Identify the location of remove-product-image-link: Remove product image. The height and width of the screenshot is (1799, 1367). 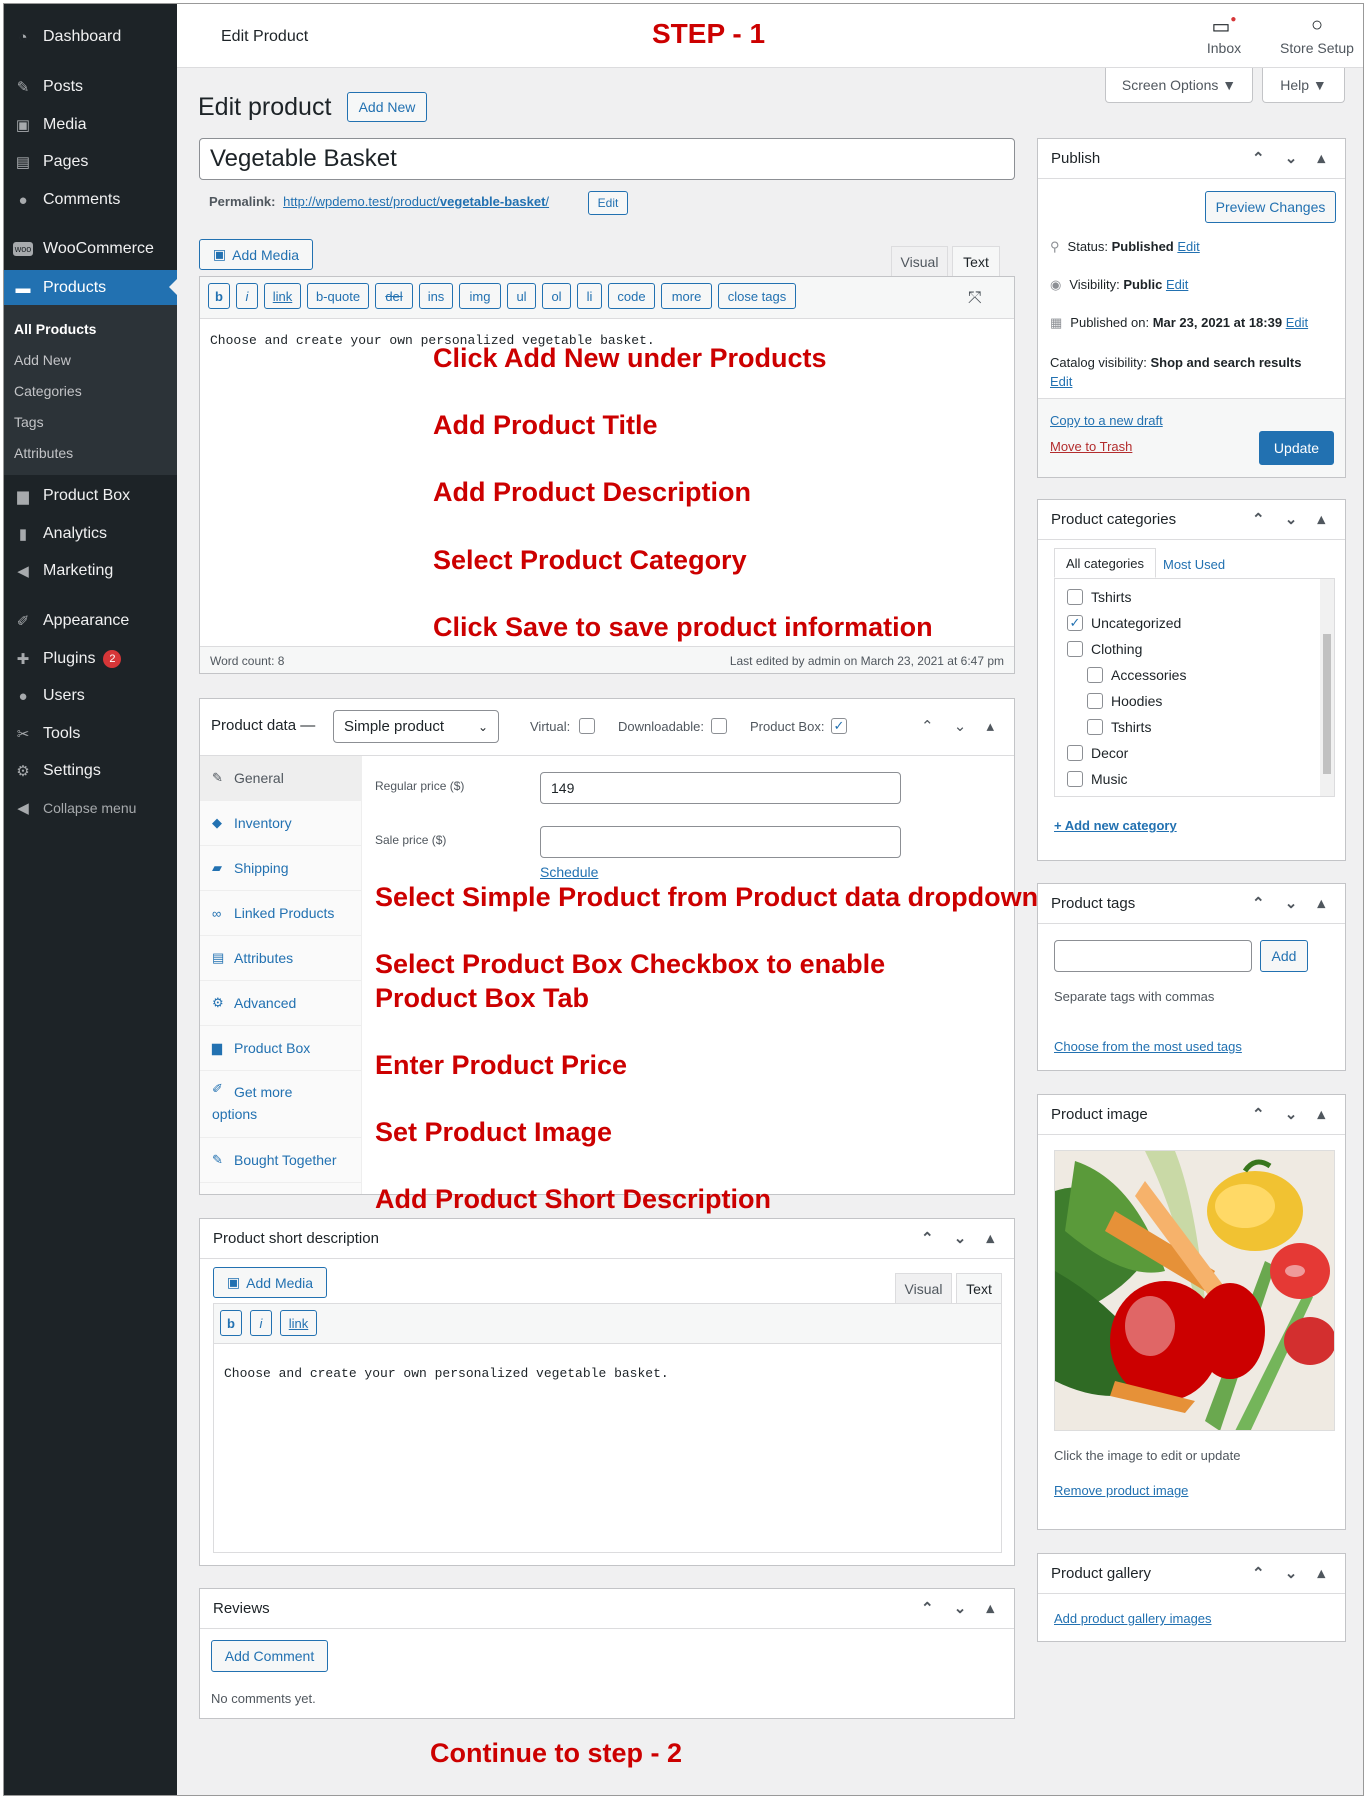
(1121, 1490).